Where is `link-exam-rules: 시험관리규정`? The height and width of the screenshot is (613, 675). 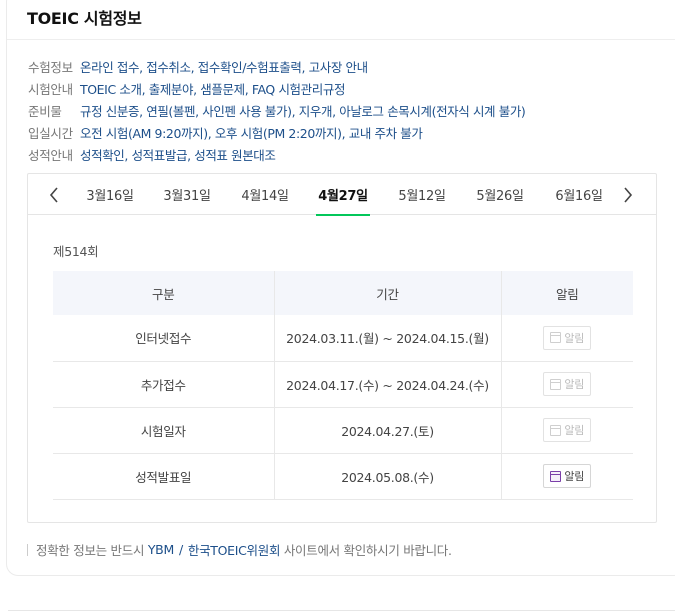 link-exam-rules: 시험관리규정 is located at coordinates (311, 89).